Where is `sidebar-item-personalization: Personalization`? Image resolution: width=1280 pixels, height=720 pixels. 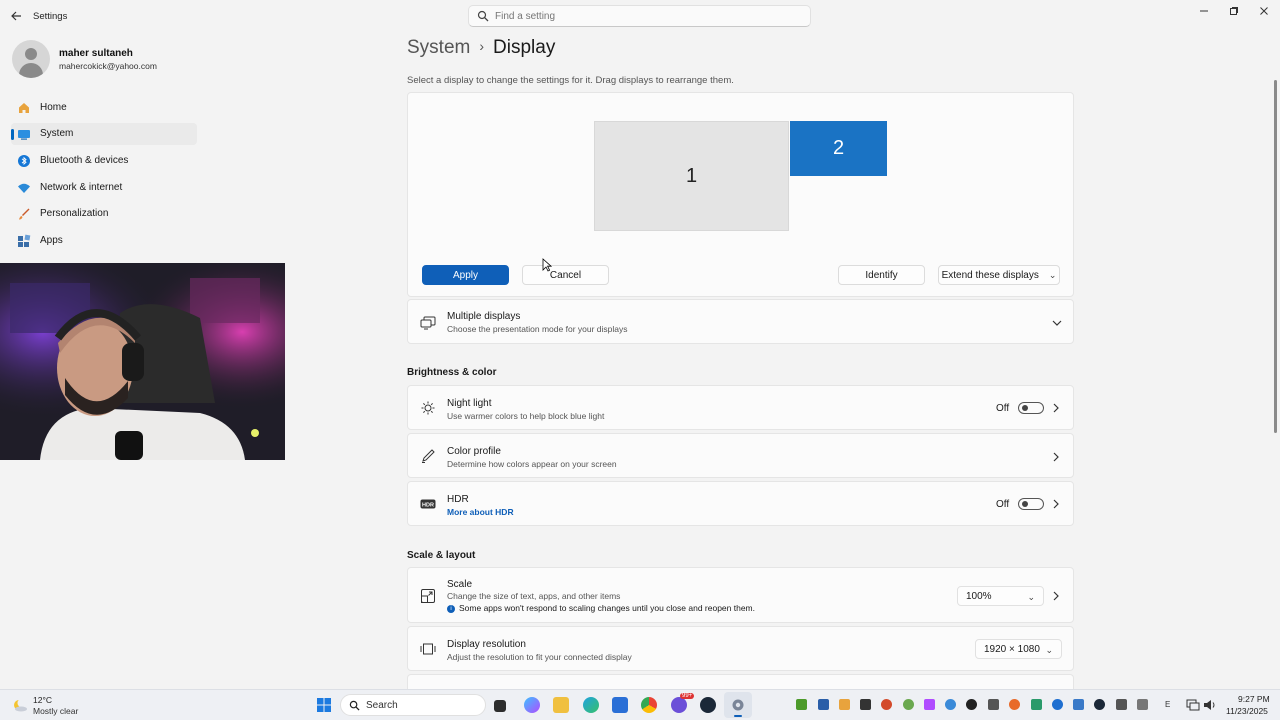 sidebar-item-personalization: Personalization is located at coordinates (104, 214).